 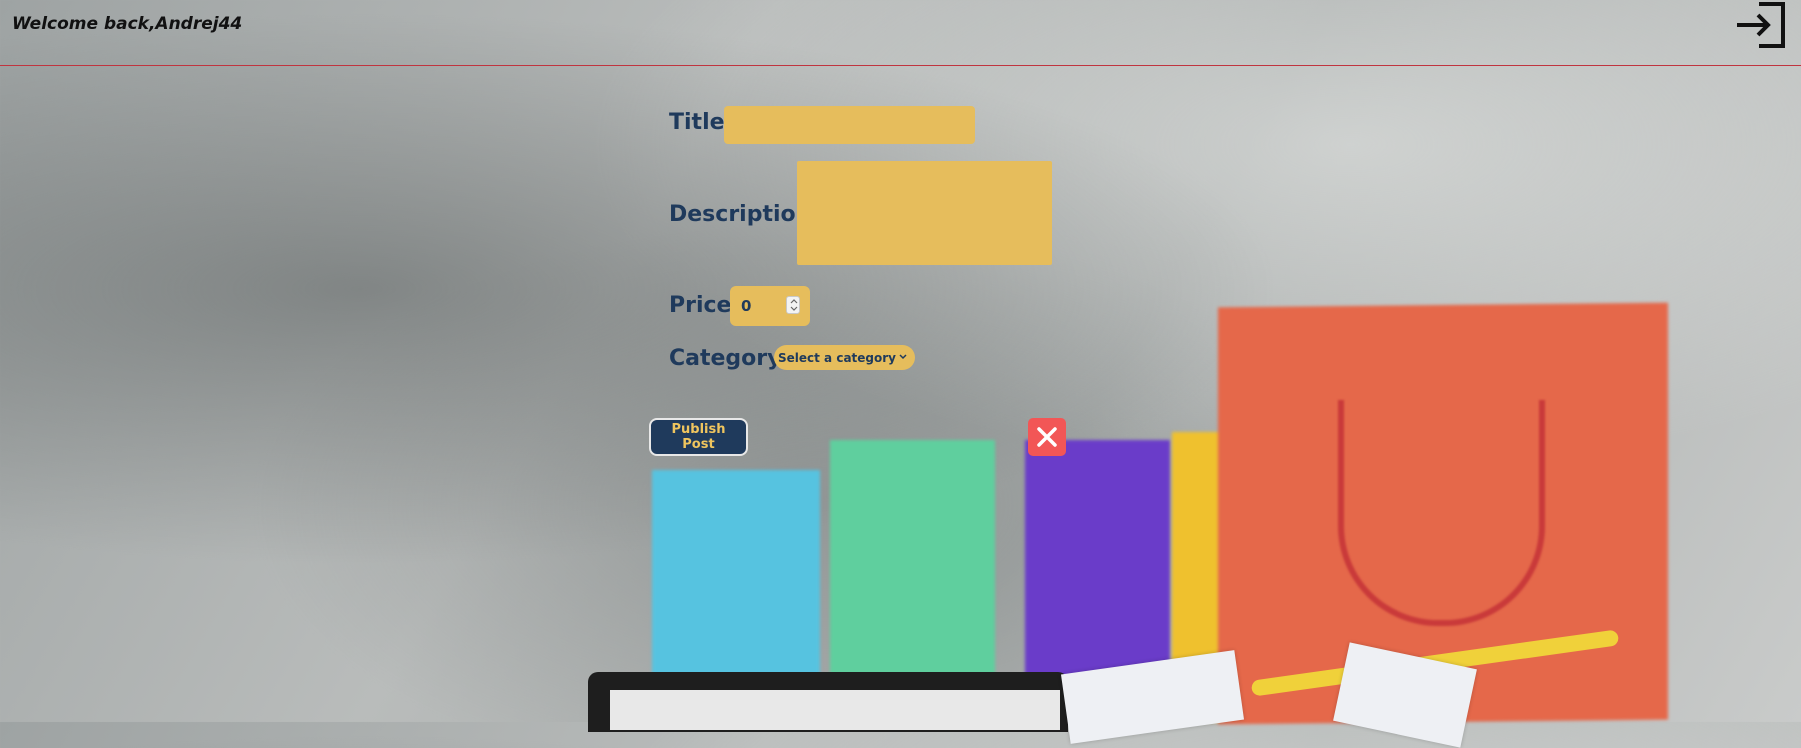 I want to click on background-bag-blue, so click(x=736, y=596).